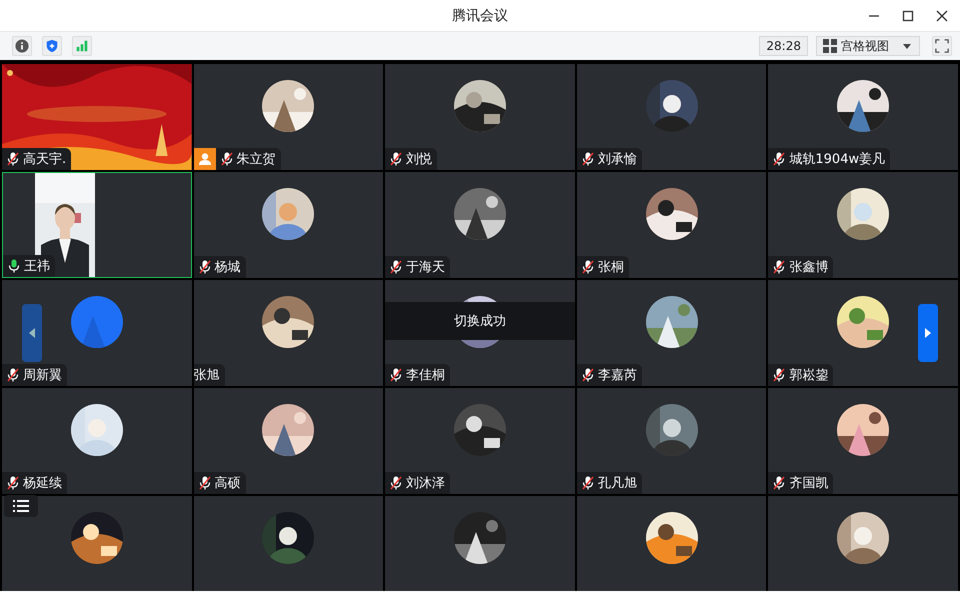 This screenshot has height=597, width=960. Describe the element at coordinates (256, 159) in the screenshot. I see `participant-name: 朱立贺` at that location.